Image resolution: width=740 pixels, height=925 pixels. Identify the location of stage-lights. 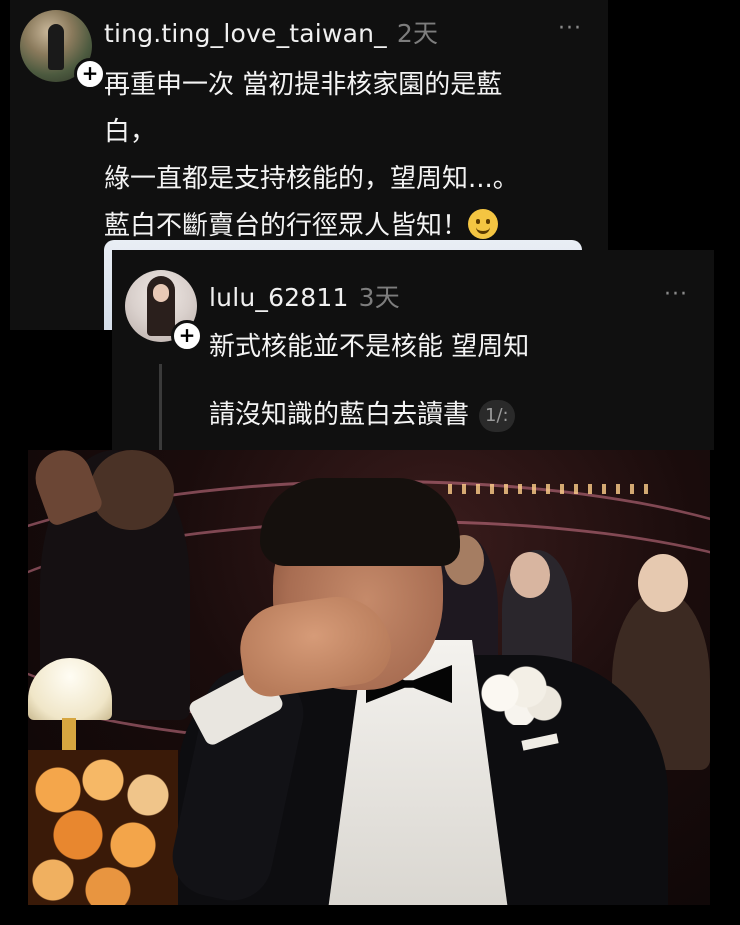
(548, 489).